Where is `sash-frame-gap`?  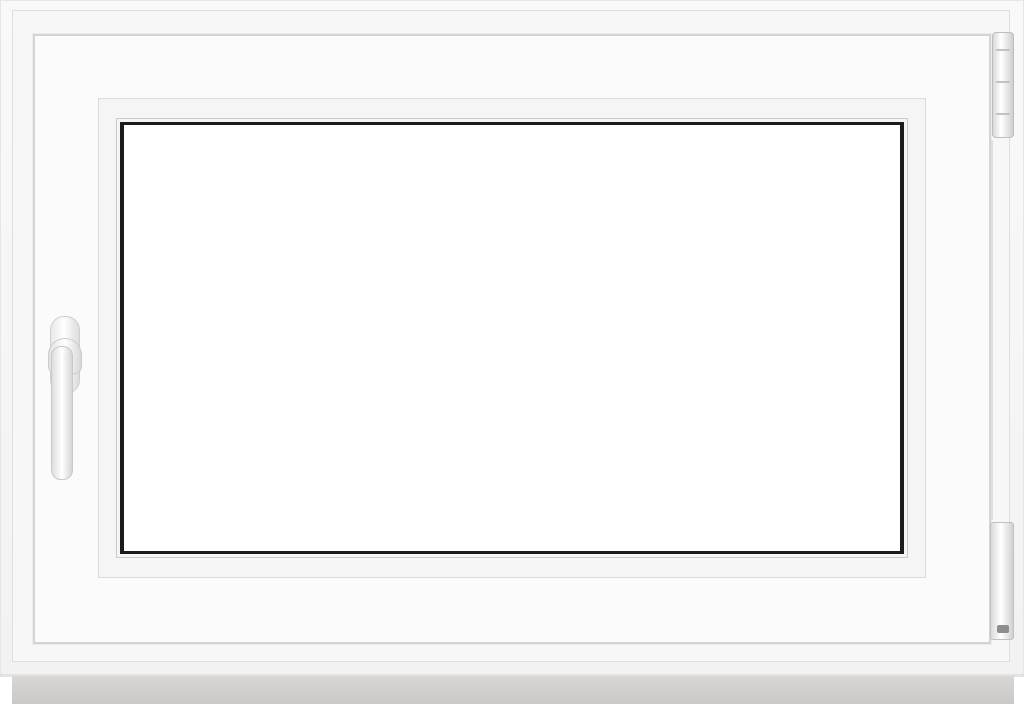 sash-frame-gap is located at coordinates (992, 330).